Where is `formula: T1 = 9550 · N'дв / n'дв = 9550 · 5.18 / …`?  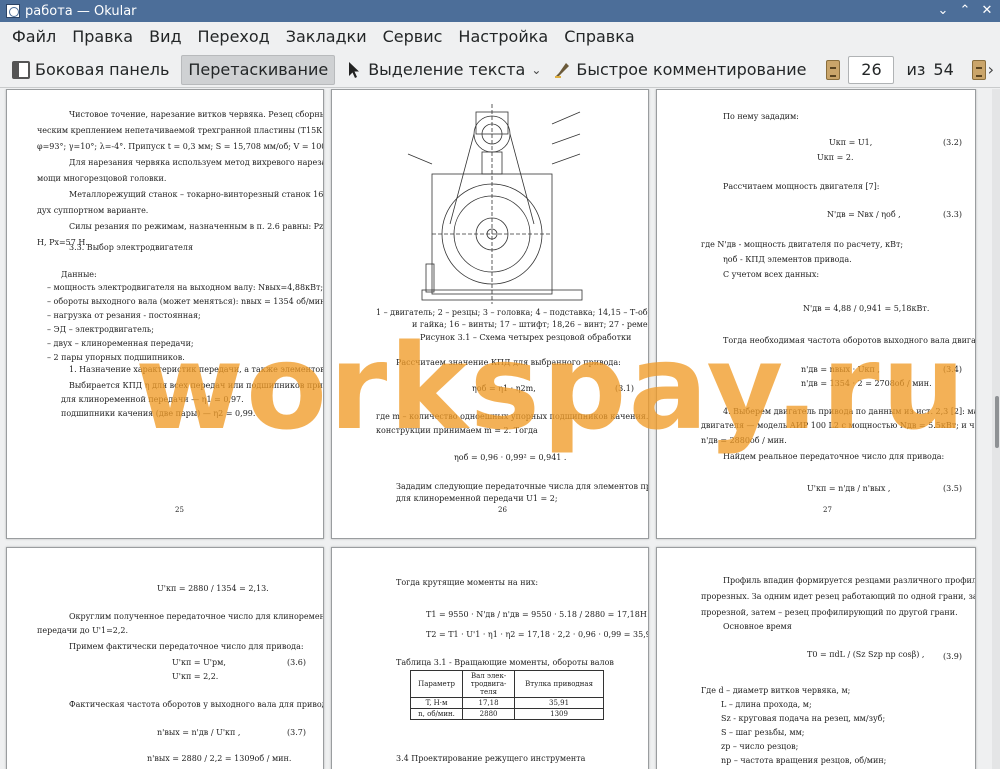
formula: T1 = 9550 · N'дв / n'дв = 9550 · 5.18 / … is located at coordinates (537, 614).